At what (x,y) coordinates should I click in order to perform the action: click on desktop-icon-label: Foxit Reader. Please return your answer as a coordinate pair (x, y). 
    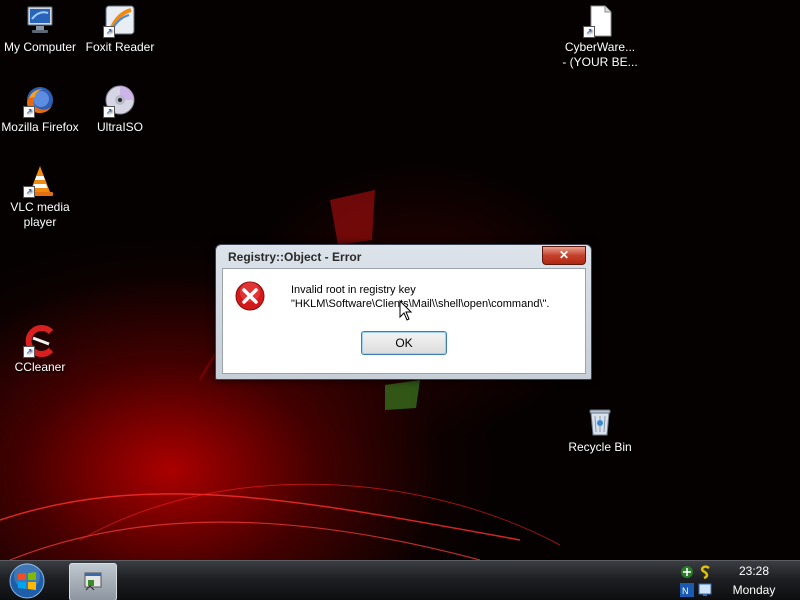
    Looking at the image, I should click on (120, 47).